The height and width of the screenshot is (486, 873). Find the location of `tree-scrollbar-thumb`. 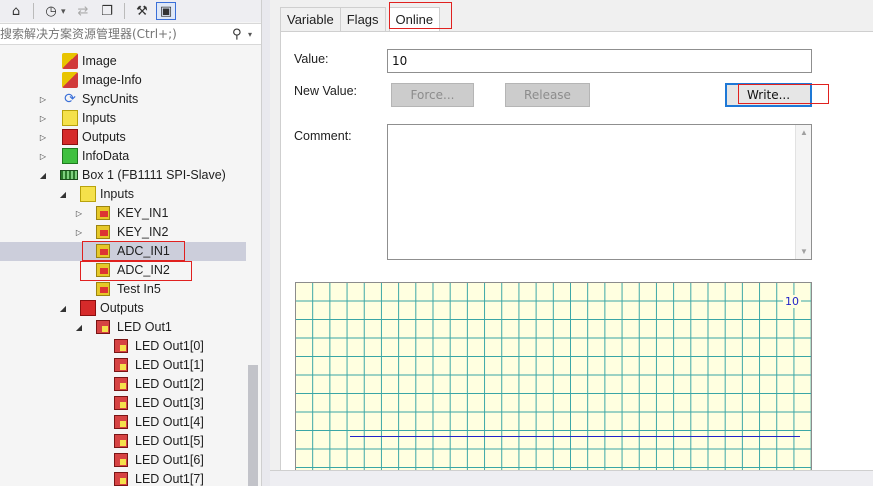

tree-scrollbar-thumb is located at coordinates (253, 425).